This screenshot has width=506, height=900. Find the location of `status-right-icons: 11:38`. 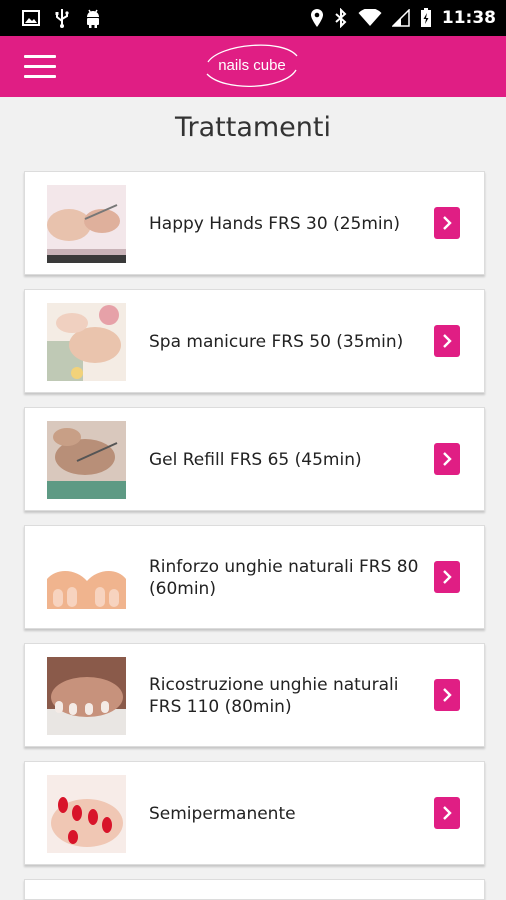

status-right-icons: 11:38 is located at coordinates (403, 18).